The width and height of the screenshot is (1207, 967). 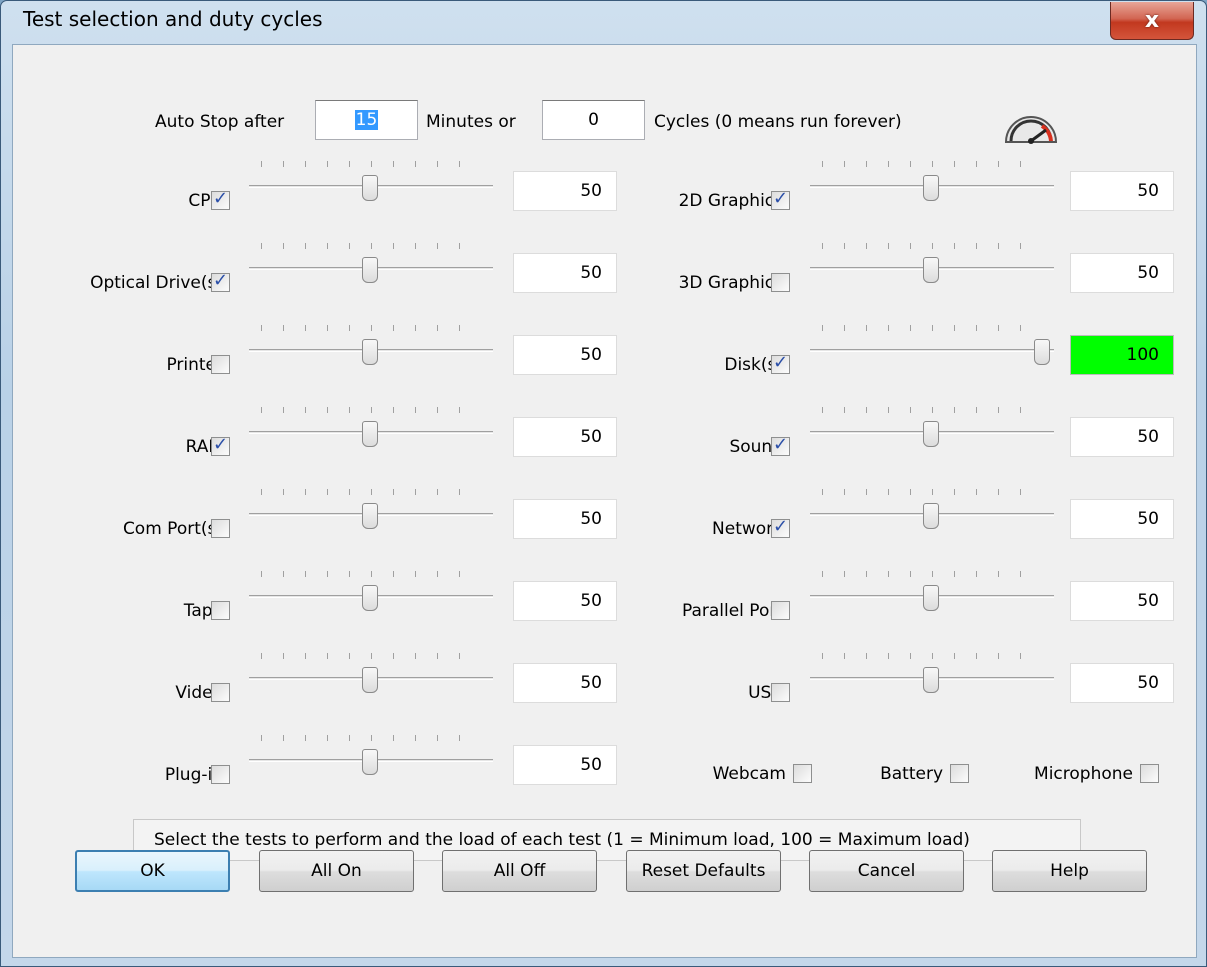 What do you see at coordinates (780, 692) in the screenshot?
I see `usb-checkbox` at bounding box center [780, 692].